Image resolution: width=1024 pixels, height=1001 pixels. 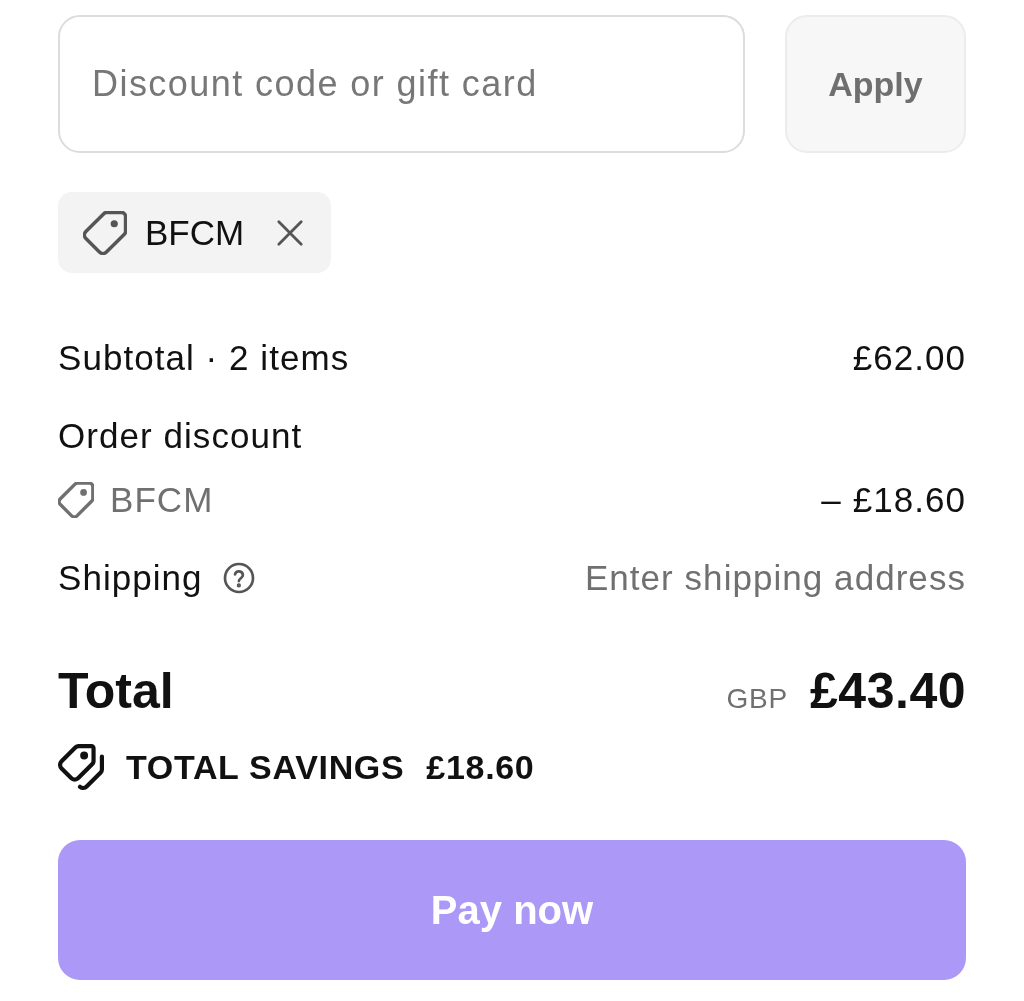 What do you see at coordinates (775, 578) in the screenshot?
I see `shipping-address-prompt: Enter shipping address` at bounding box center [775, 578].